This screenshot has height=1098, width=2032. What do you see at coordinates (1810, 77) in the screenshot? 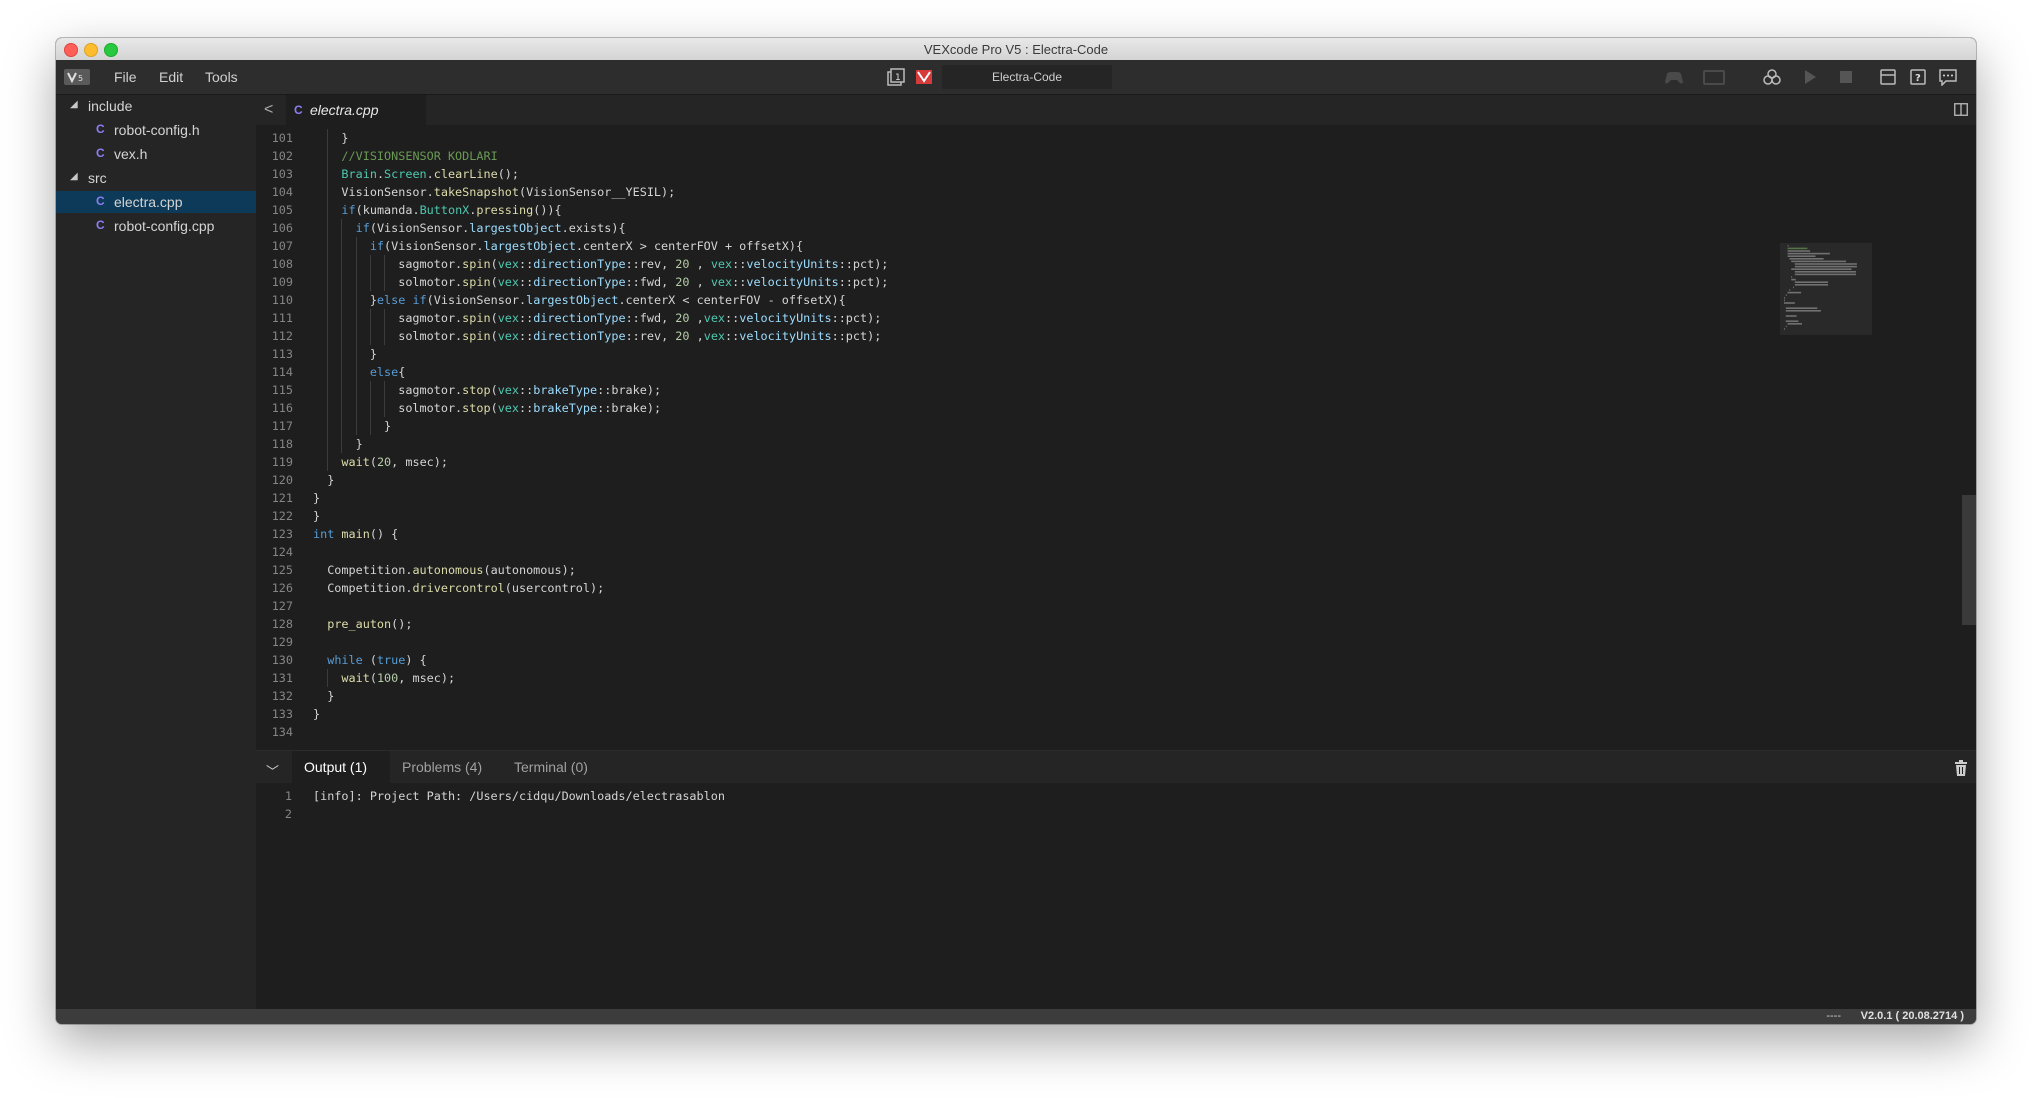
I see `play-icon` at bounding box center [1810, 77].